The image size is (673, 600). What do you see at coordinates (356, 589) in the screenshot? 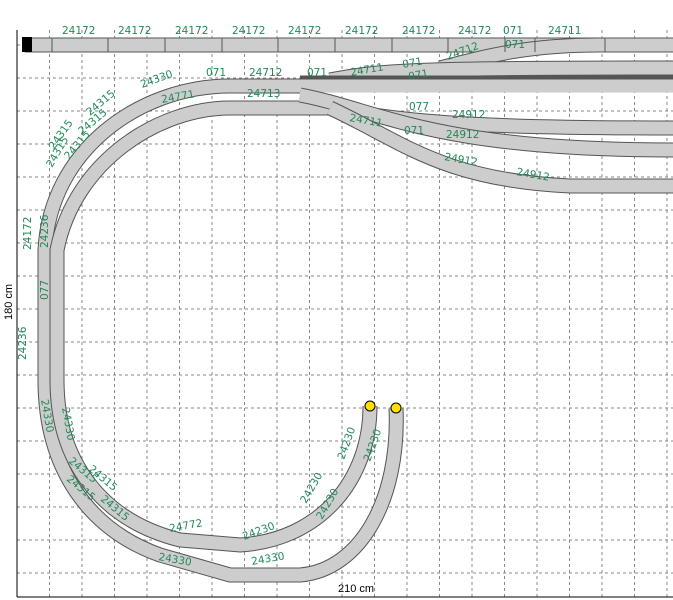
I see `width-dimension-label: 210 cm` at bounding box center [356, 589].